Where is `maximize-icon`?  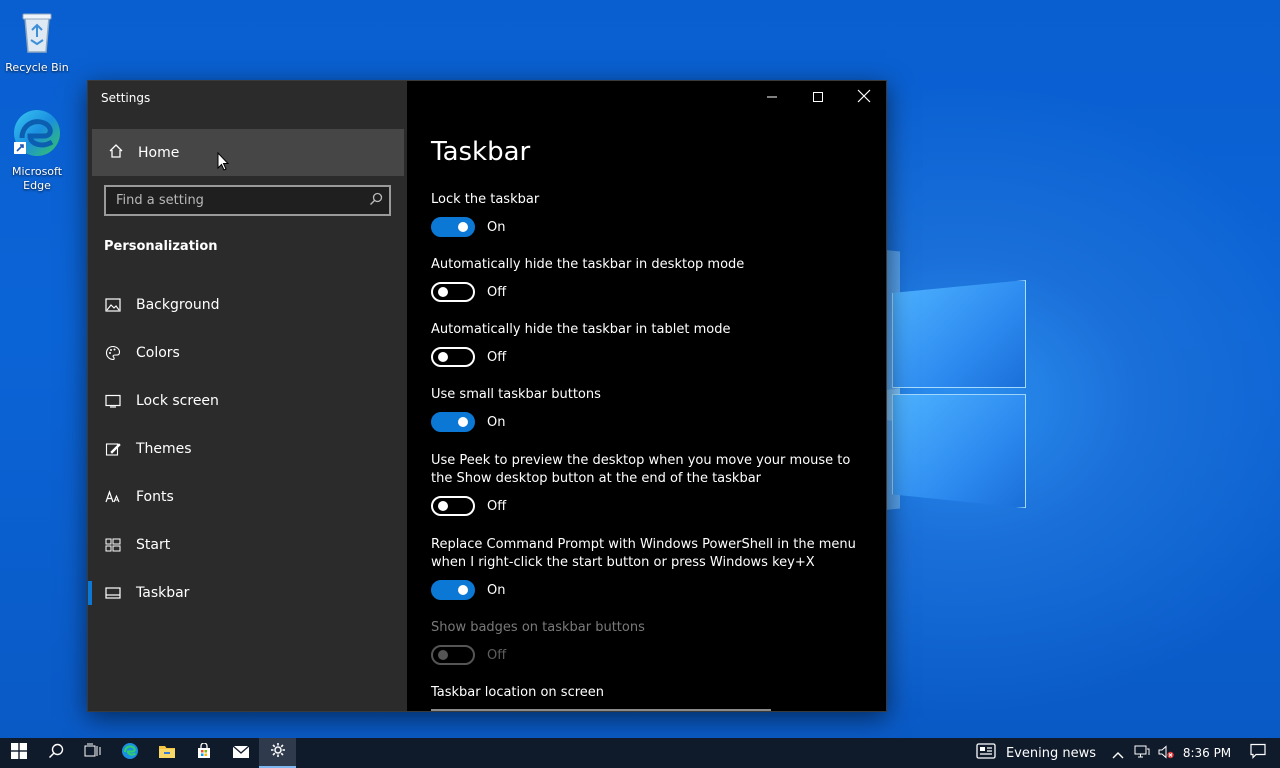 maximize-icon is located at coordinates (818, 97).